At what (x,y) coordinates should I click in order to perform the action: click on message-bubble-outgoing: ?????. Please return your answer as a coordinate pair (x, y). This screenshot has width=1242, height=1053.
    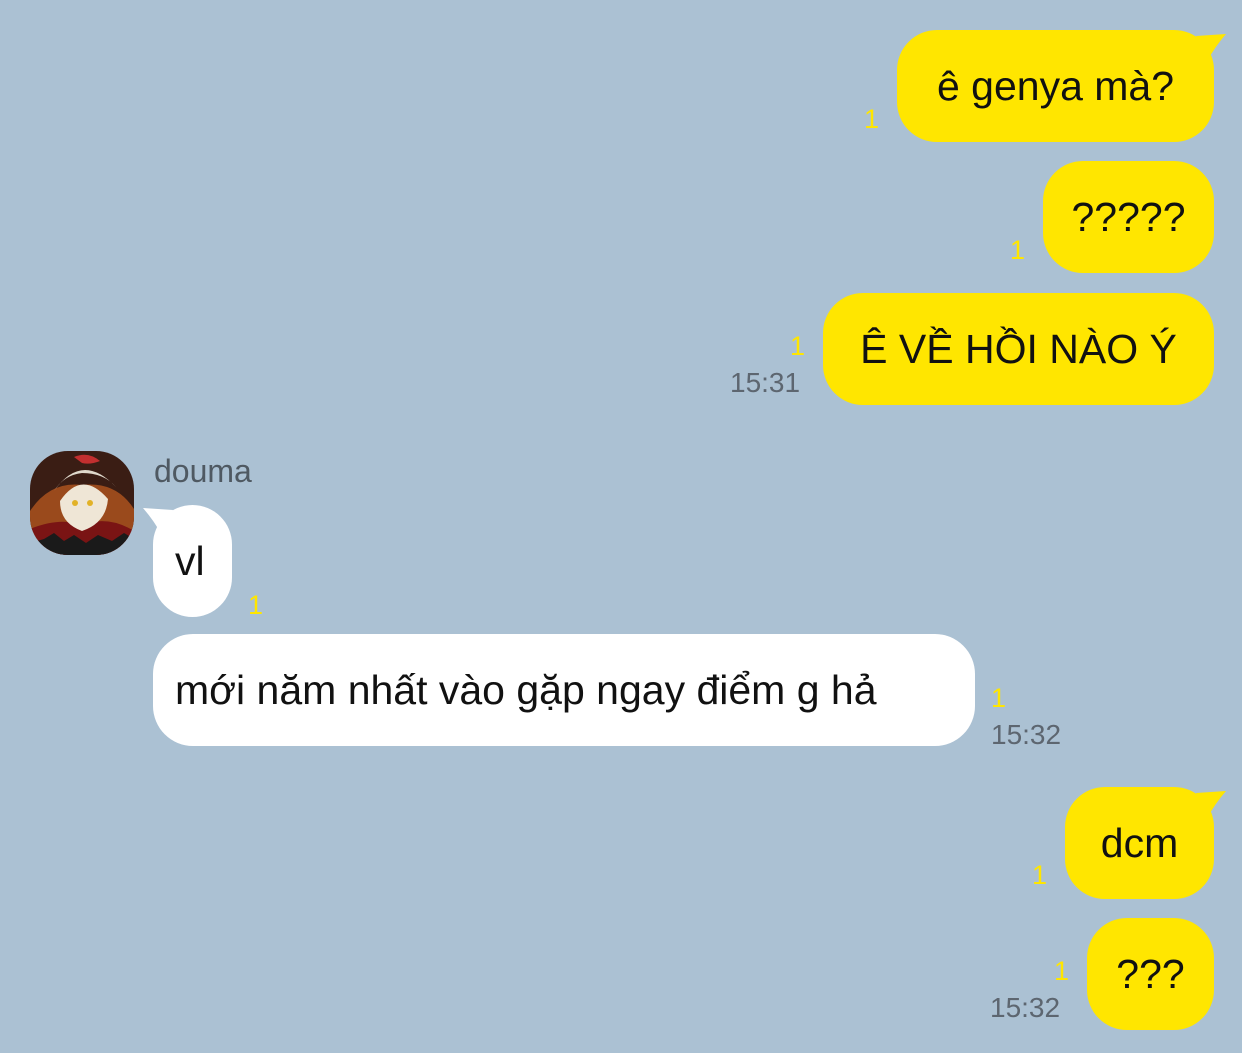
    Looking at the image, I should click on (1128, 217).